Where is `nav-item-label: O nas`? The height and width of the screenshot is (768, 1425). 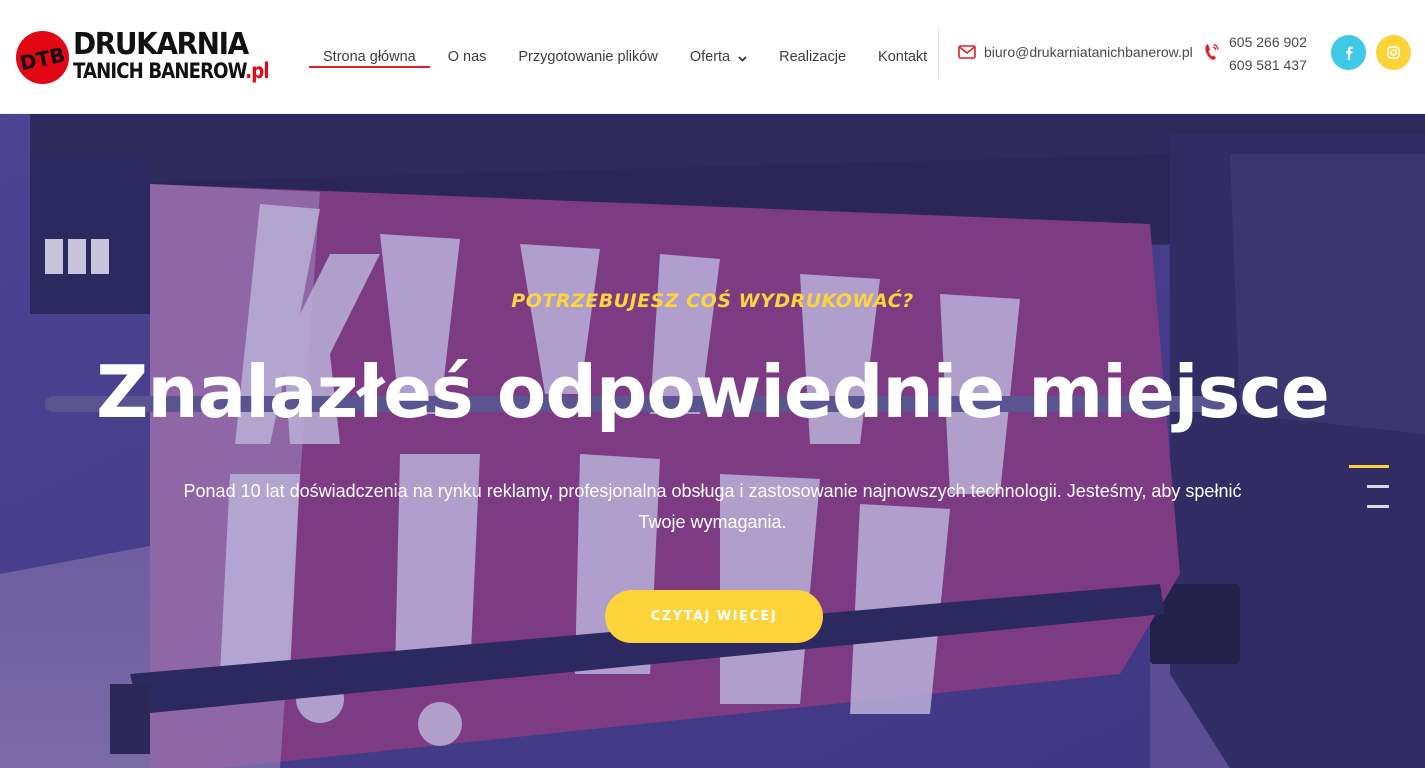
nav-item-label: O nas is located at coordinates (467, 57).